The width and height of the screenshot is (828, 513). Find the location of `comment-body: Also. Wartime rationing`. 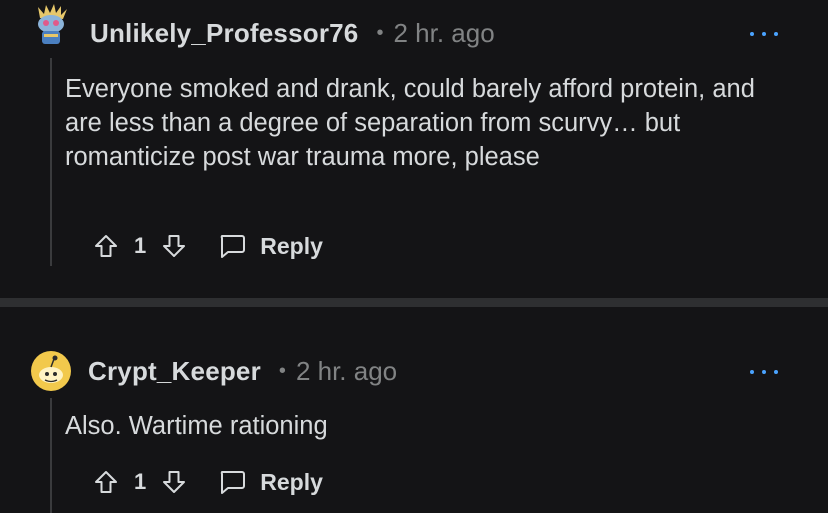

comment-body: Also. Wartime rationing is located at coordinates (196, 426).